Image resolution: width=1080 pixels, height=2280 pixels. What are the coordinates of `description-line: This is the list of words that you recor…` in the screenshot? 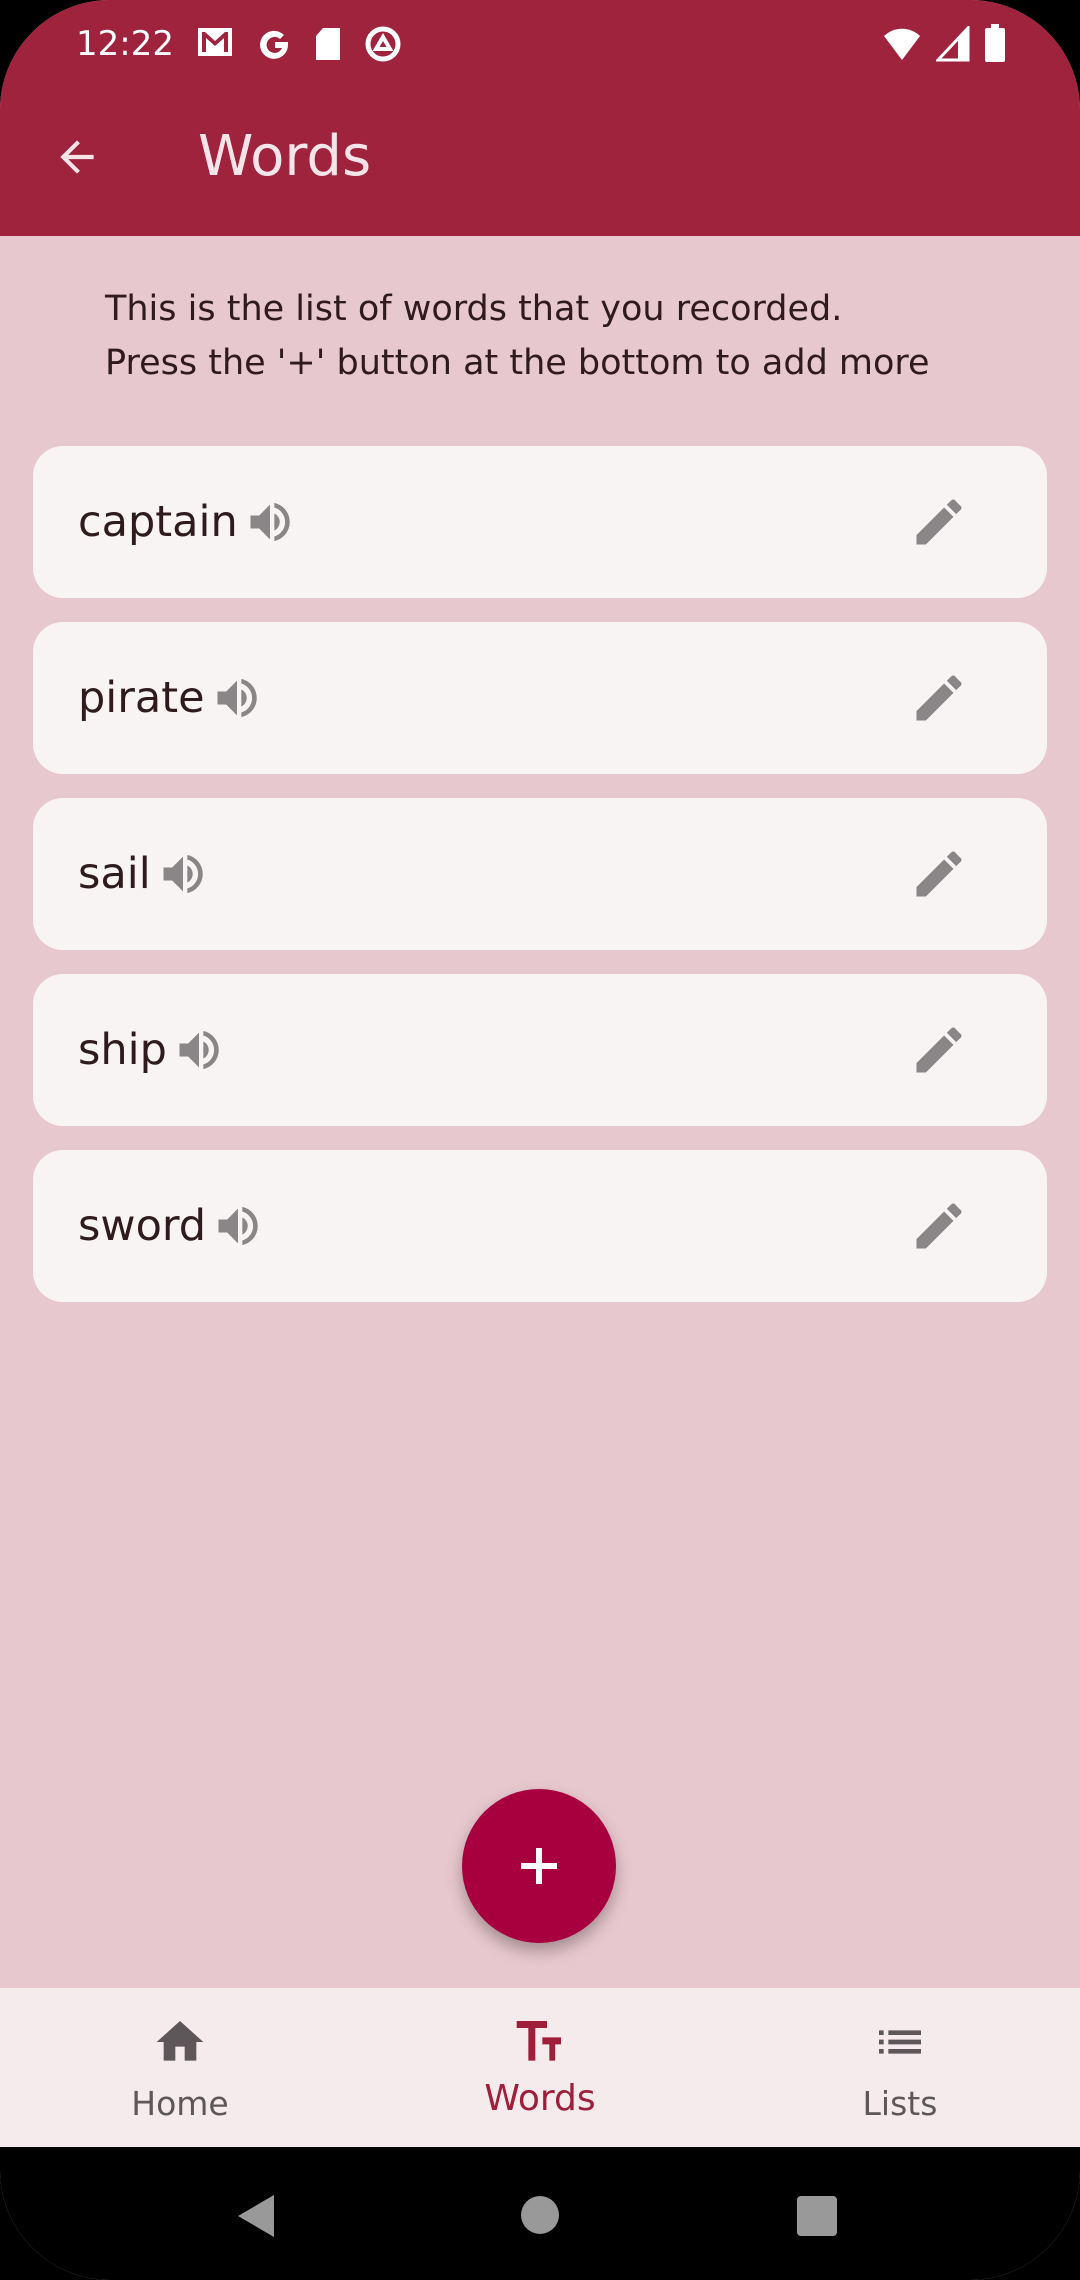 It's located at (474, 309).